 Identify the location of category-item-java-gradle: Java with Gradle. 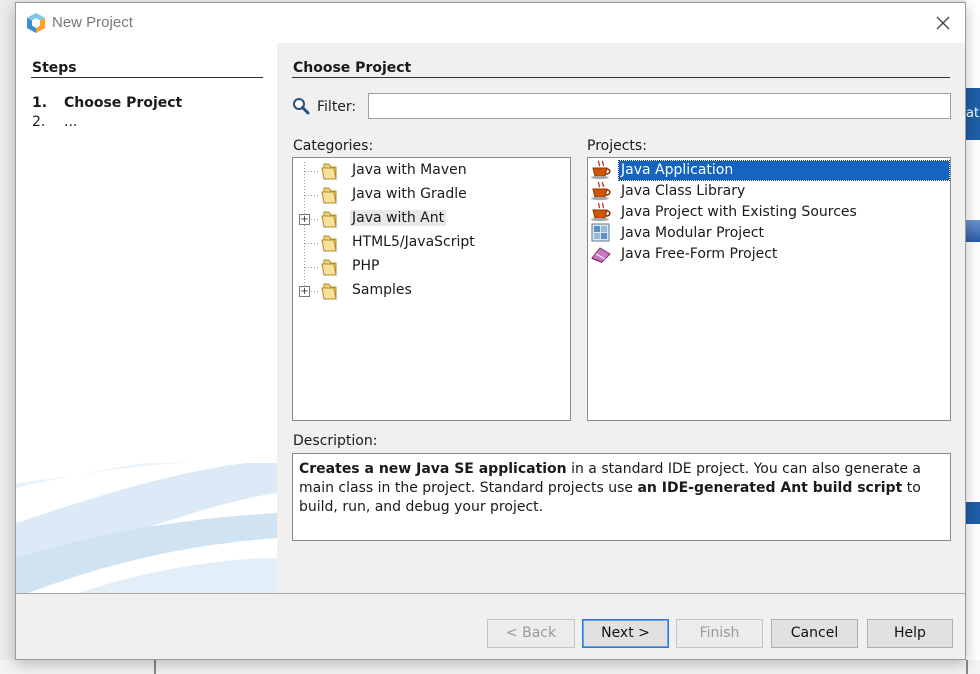
(431, 195).